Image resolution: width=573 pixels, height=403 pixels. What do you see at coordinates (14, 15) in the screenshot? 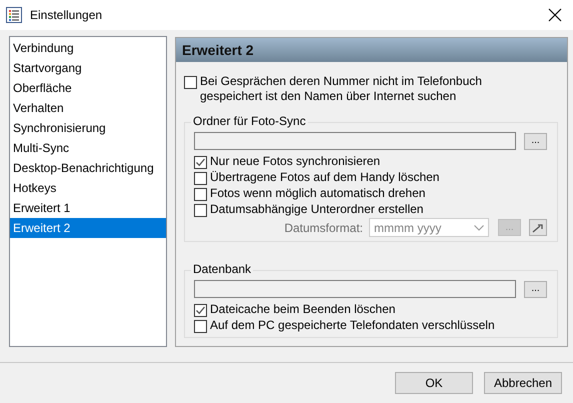
I see `list-icon` at bounding box center [14, 15].